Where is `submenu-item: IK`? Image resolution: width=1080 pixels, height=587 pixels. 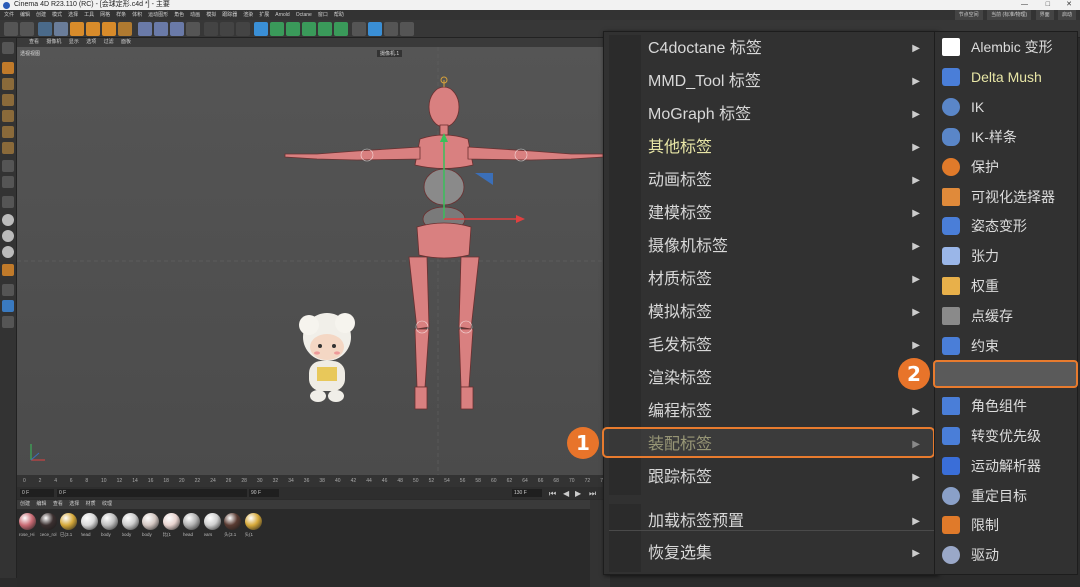
submenu-item: IK is located at coordinates (1007, 107).